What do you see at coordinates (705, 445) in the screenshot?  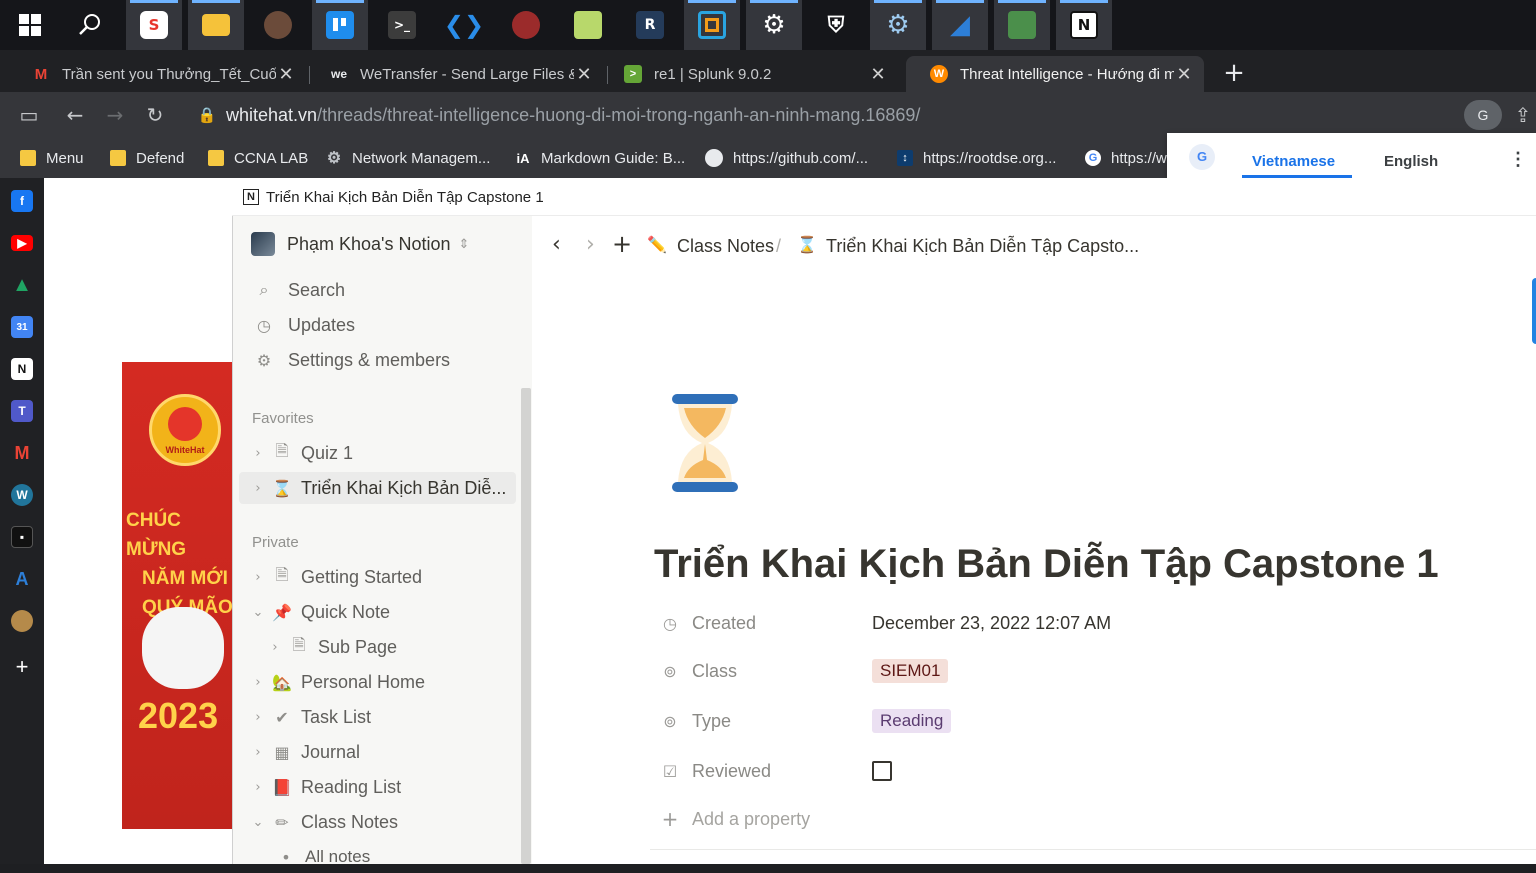 I see `page-hourglass-icon` at bounding box center [705, 445].